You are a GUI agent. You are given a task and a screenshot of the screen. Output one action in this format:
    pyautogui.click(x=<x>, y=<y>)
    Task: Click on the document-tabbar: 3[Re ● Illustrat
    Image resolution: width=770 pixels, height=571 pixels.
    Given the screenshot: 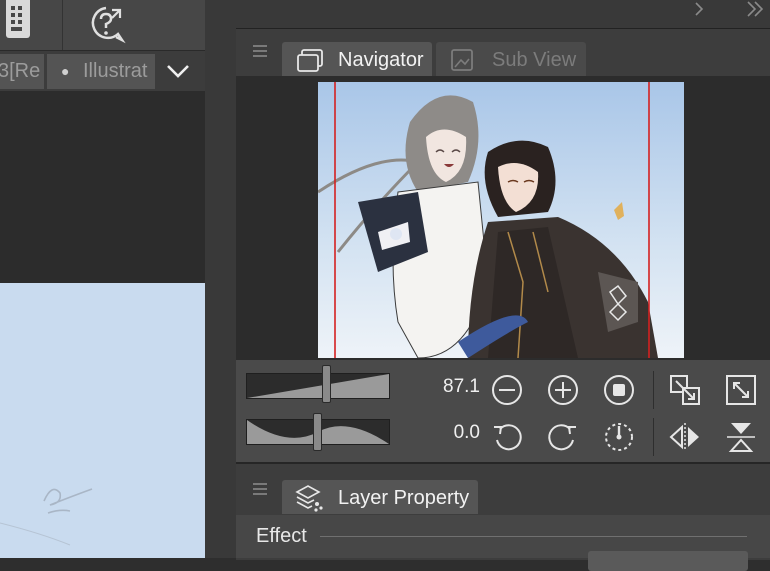 What is the action you would take?
    pyautogui.click(x=102, y=70)
    